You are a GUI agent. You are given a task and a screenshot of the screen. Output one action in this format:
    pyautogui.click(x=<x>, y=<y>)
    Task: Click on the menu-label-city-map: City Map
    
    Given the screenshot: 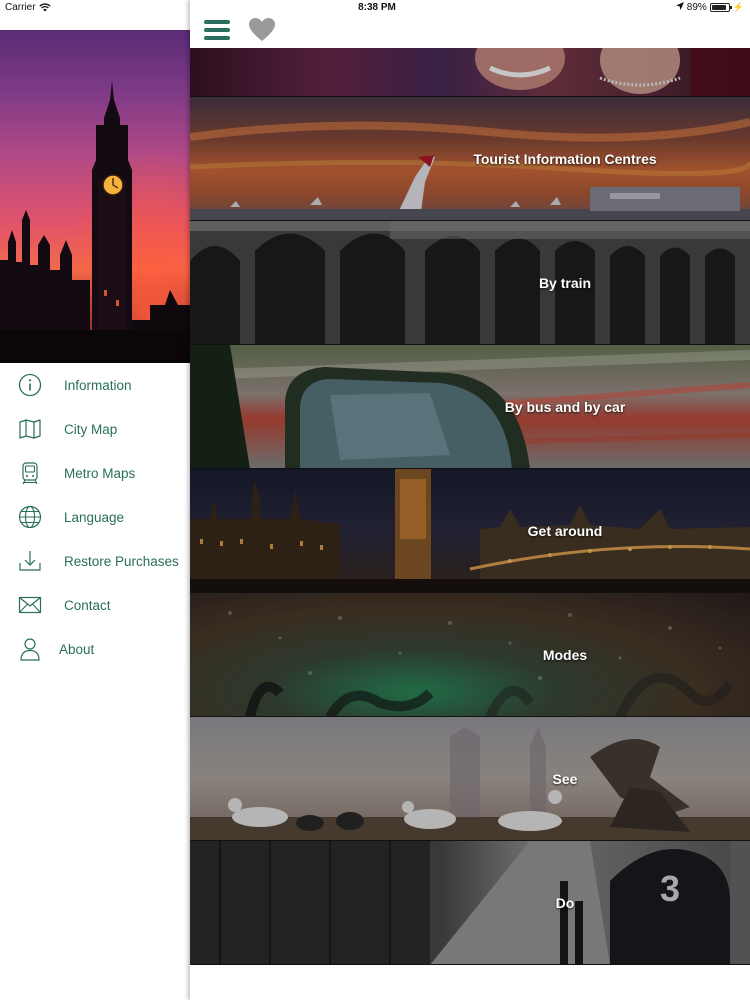 What is the action you would take?
    pyautogui.click(x=91, y=429)
    